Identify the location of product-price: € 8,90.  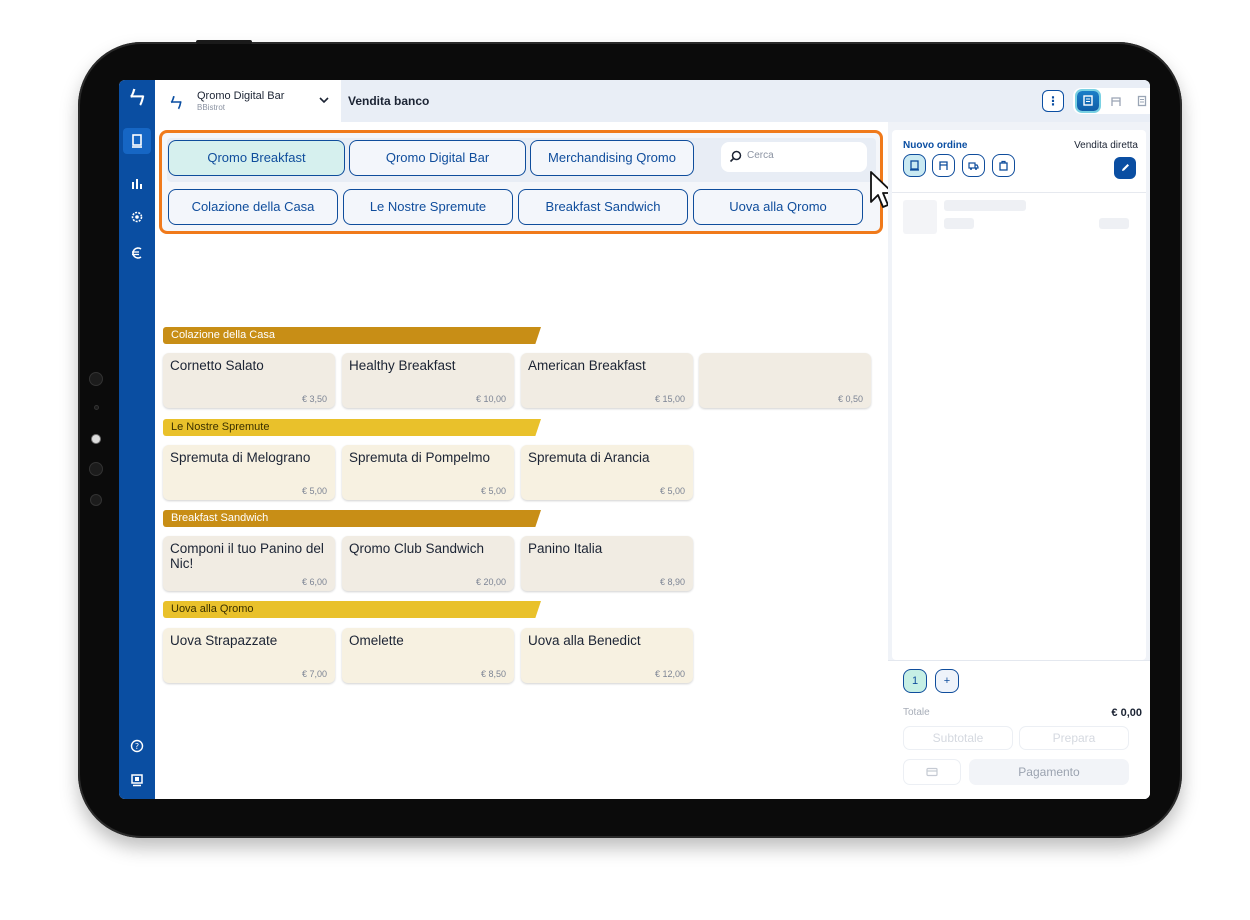
(672, 582).